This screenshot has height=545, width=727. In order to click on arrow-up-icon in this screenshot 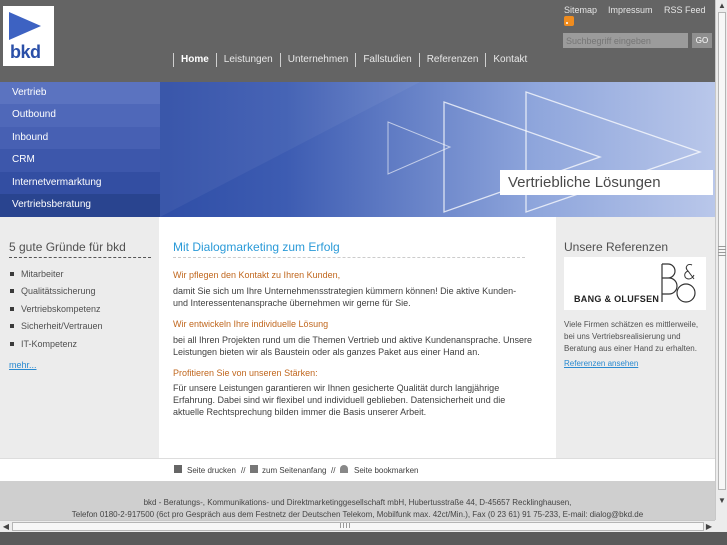, I will do `click(254, 469)`.